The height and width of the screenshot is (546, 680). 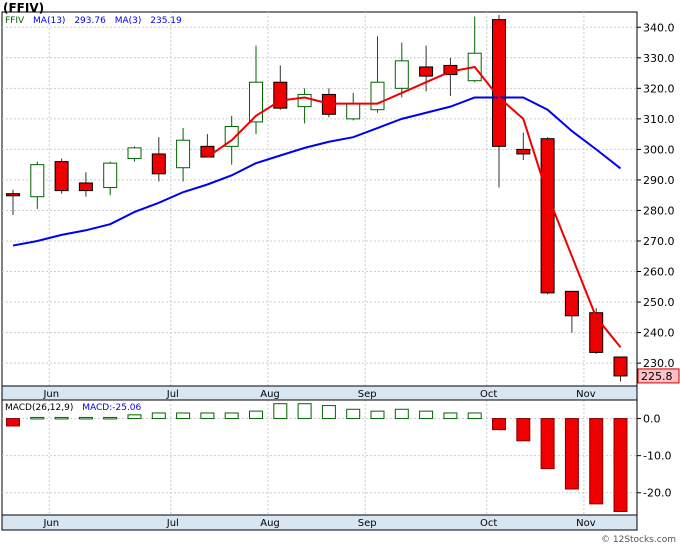 I want to click on price-tick-label: 230.0, so click(x=659, y=363).